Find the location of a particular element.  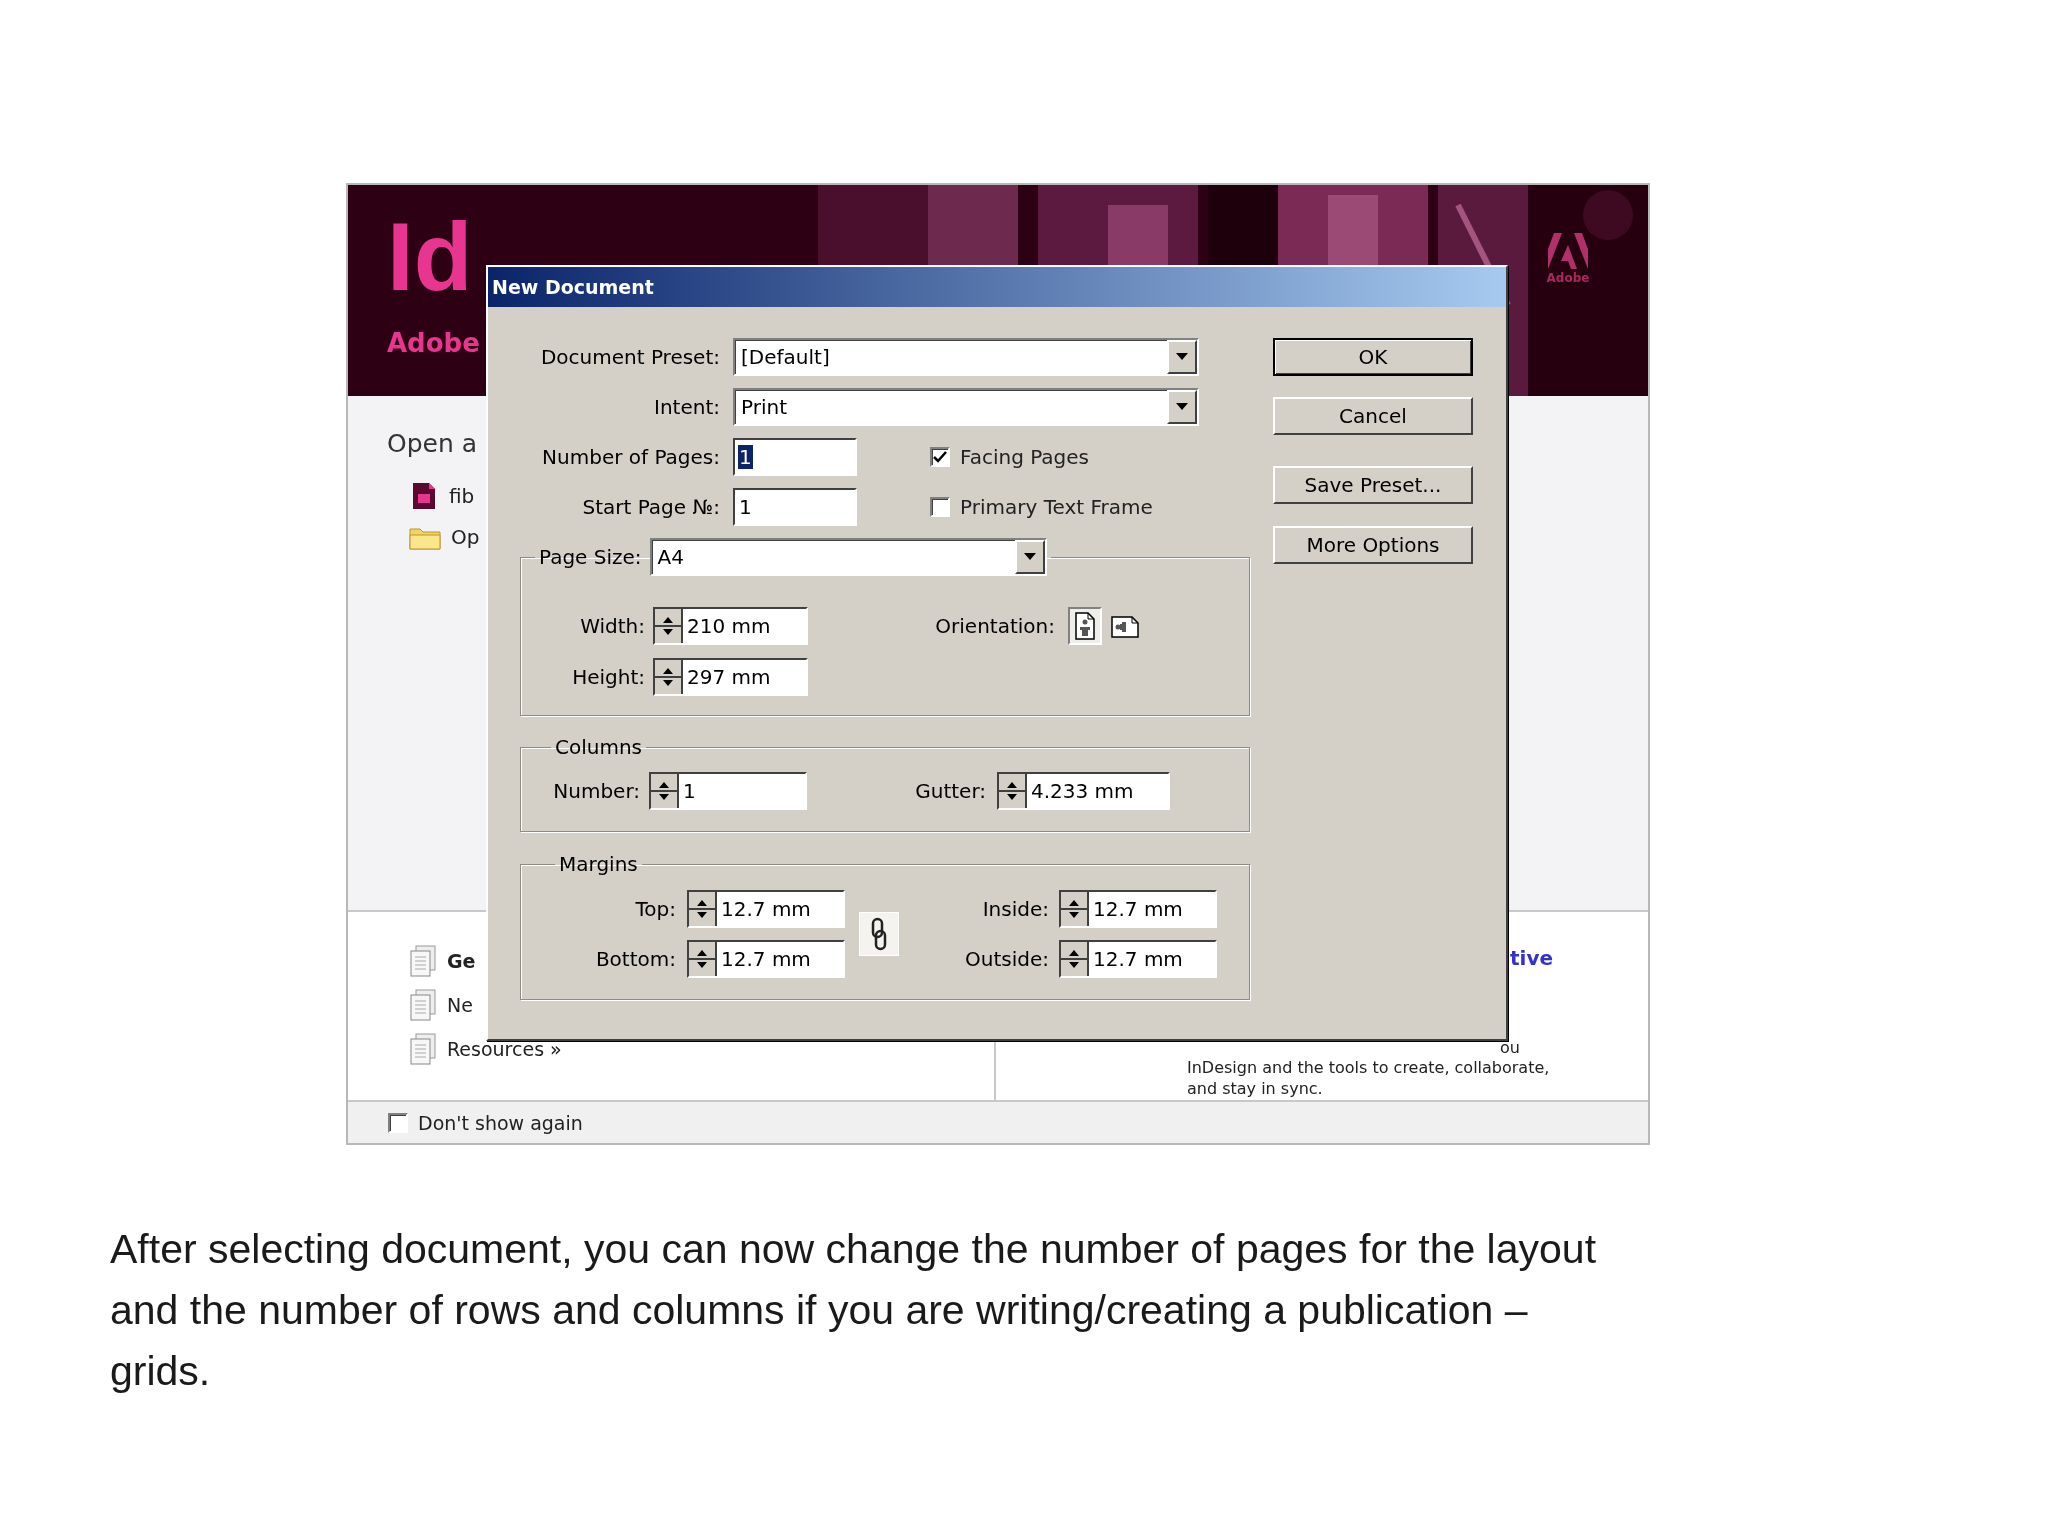

field-label: Page Size: is located at coordinates (590, 557).